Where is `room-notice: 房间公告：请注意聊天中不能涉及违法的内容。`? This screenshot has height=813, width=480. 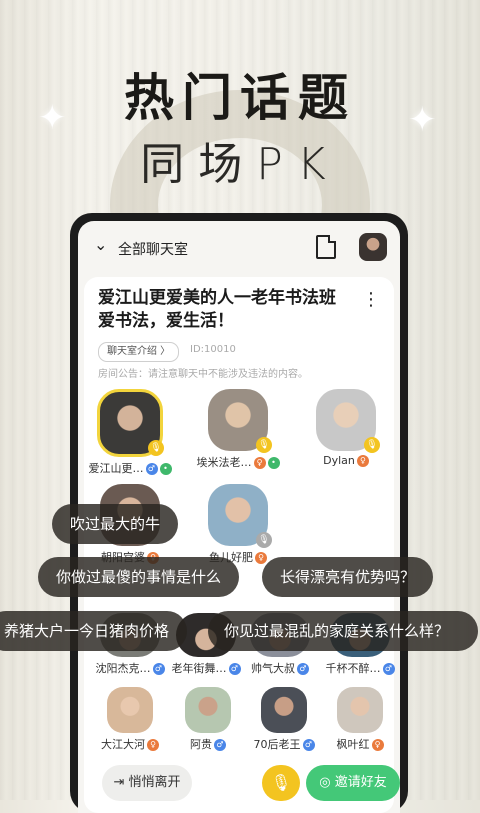 room-notice: 房间公告：请注意聊天中不能涉及违法的内容。 is located at coordinates (203, 374).